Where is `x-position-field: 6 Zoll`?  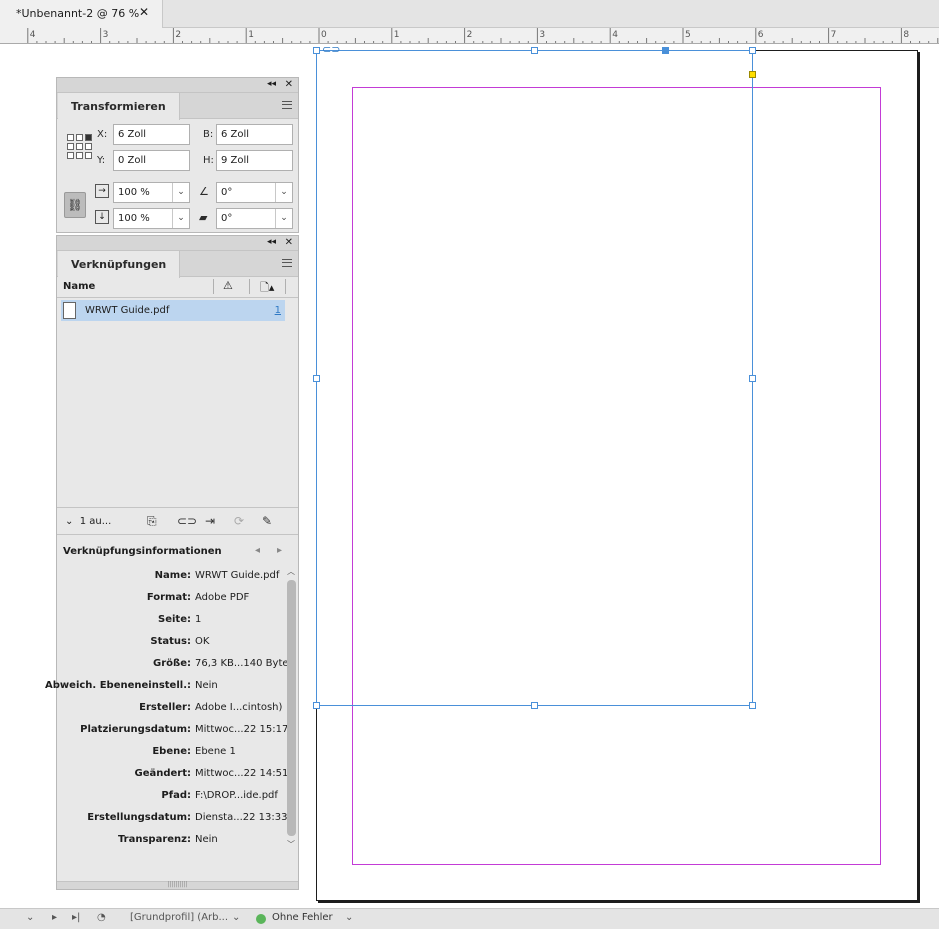
x-position-field: 6 Zoll is located at coordinates (151, 134).